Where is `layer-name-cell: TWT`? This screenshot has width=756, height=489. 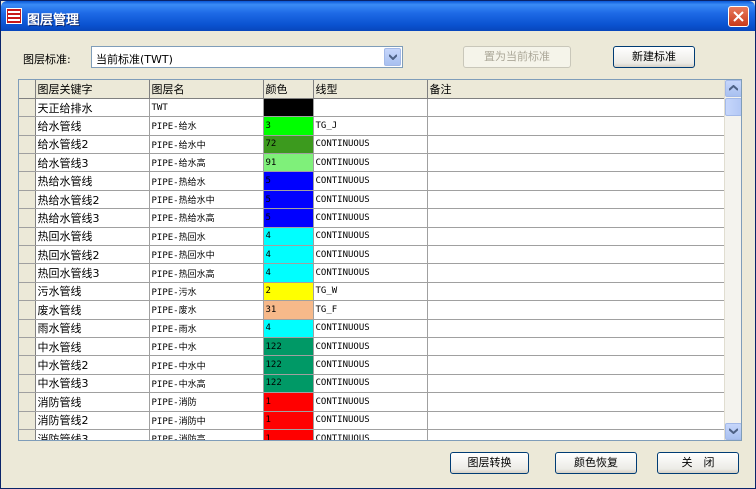
layer-name-cell: TWT is located at coordinates (206, 108).